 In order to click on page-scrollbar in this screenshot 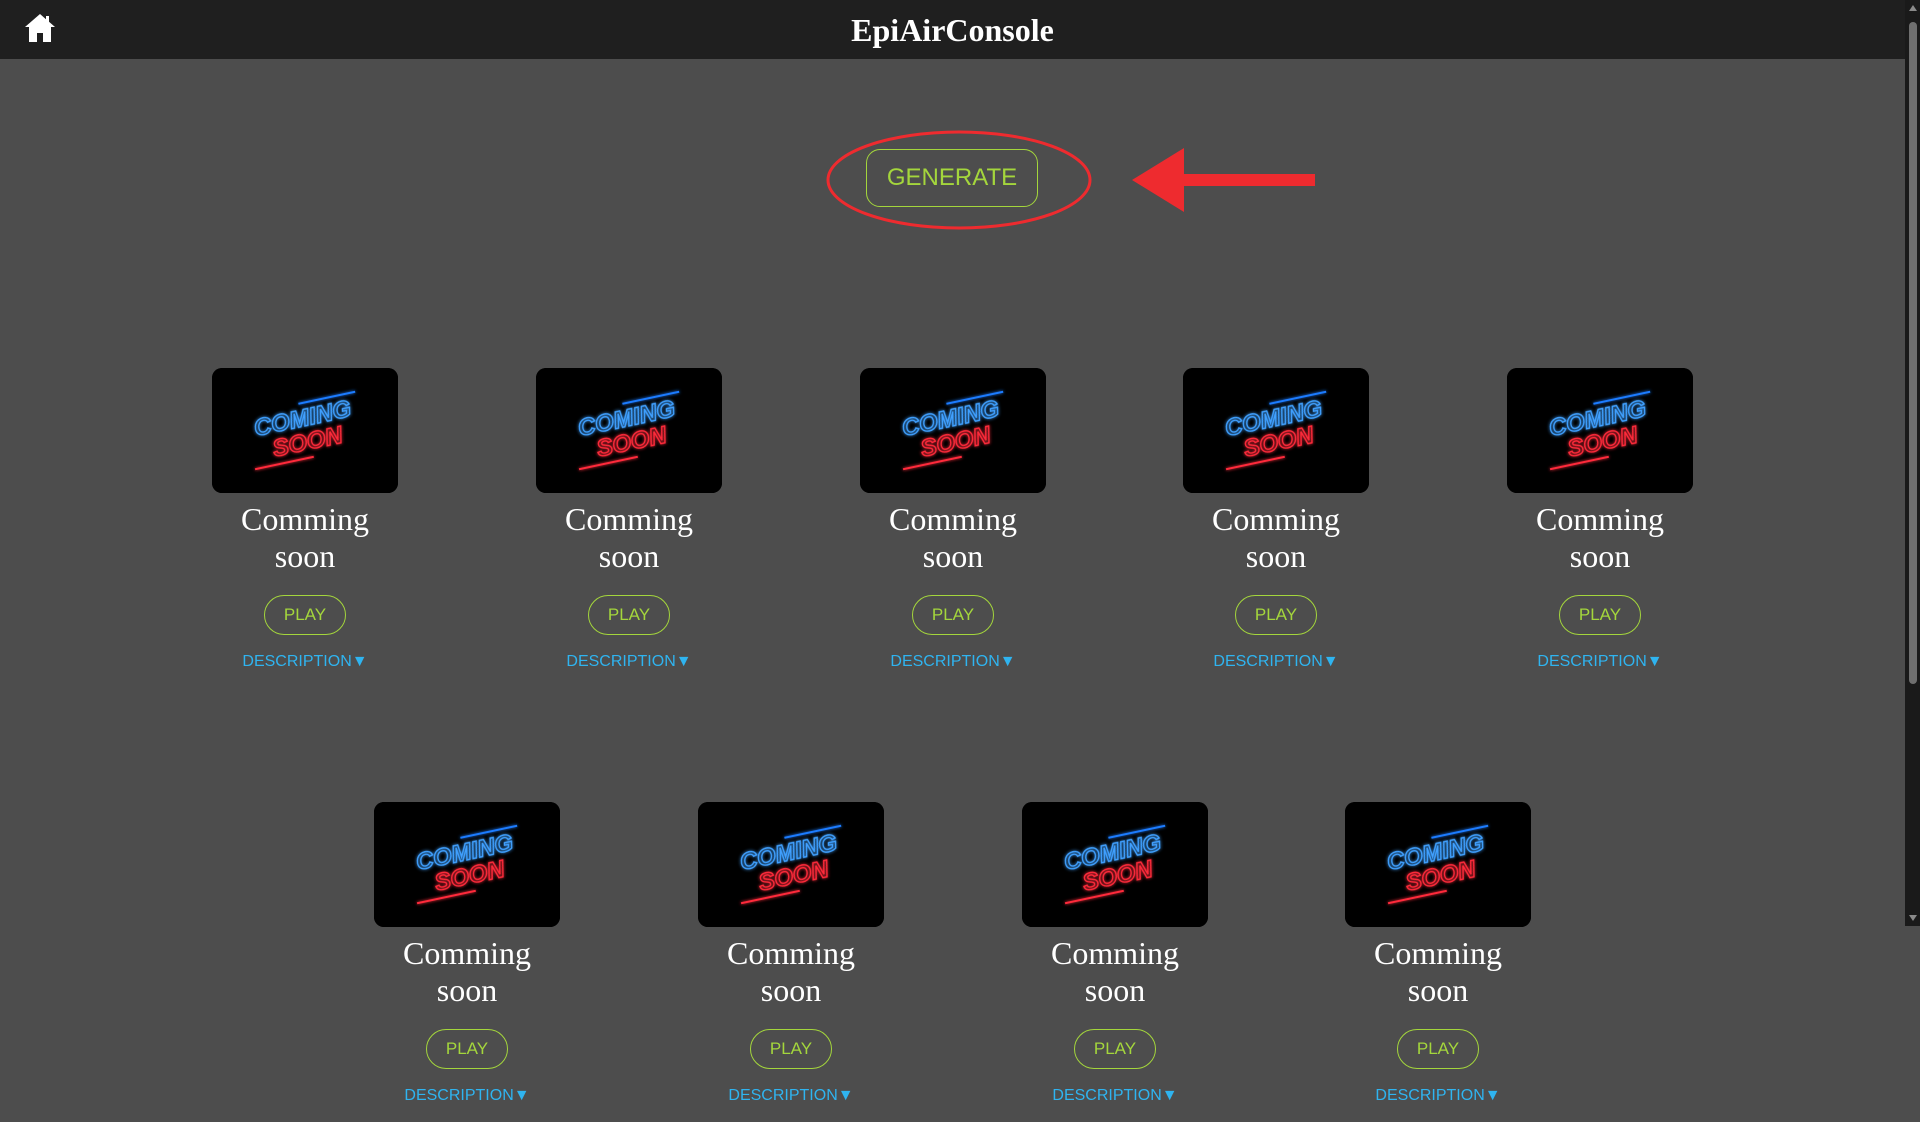, I will do `click(1912, 463)`.